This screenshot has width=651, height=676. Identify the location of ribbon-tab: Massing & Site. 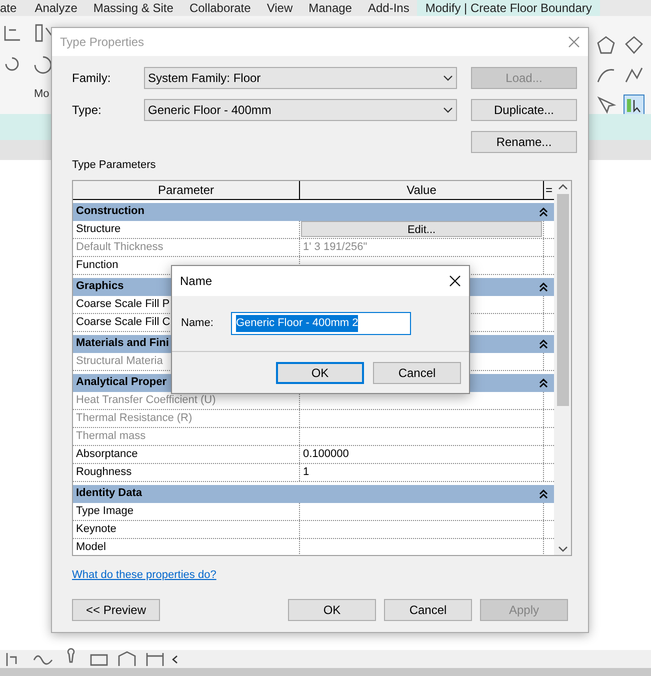
(133, 8).